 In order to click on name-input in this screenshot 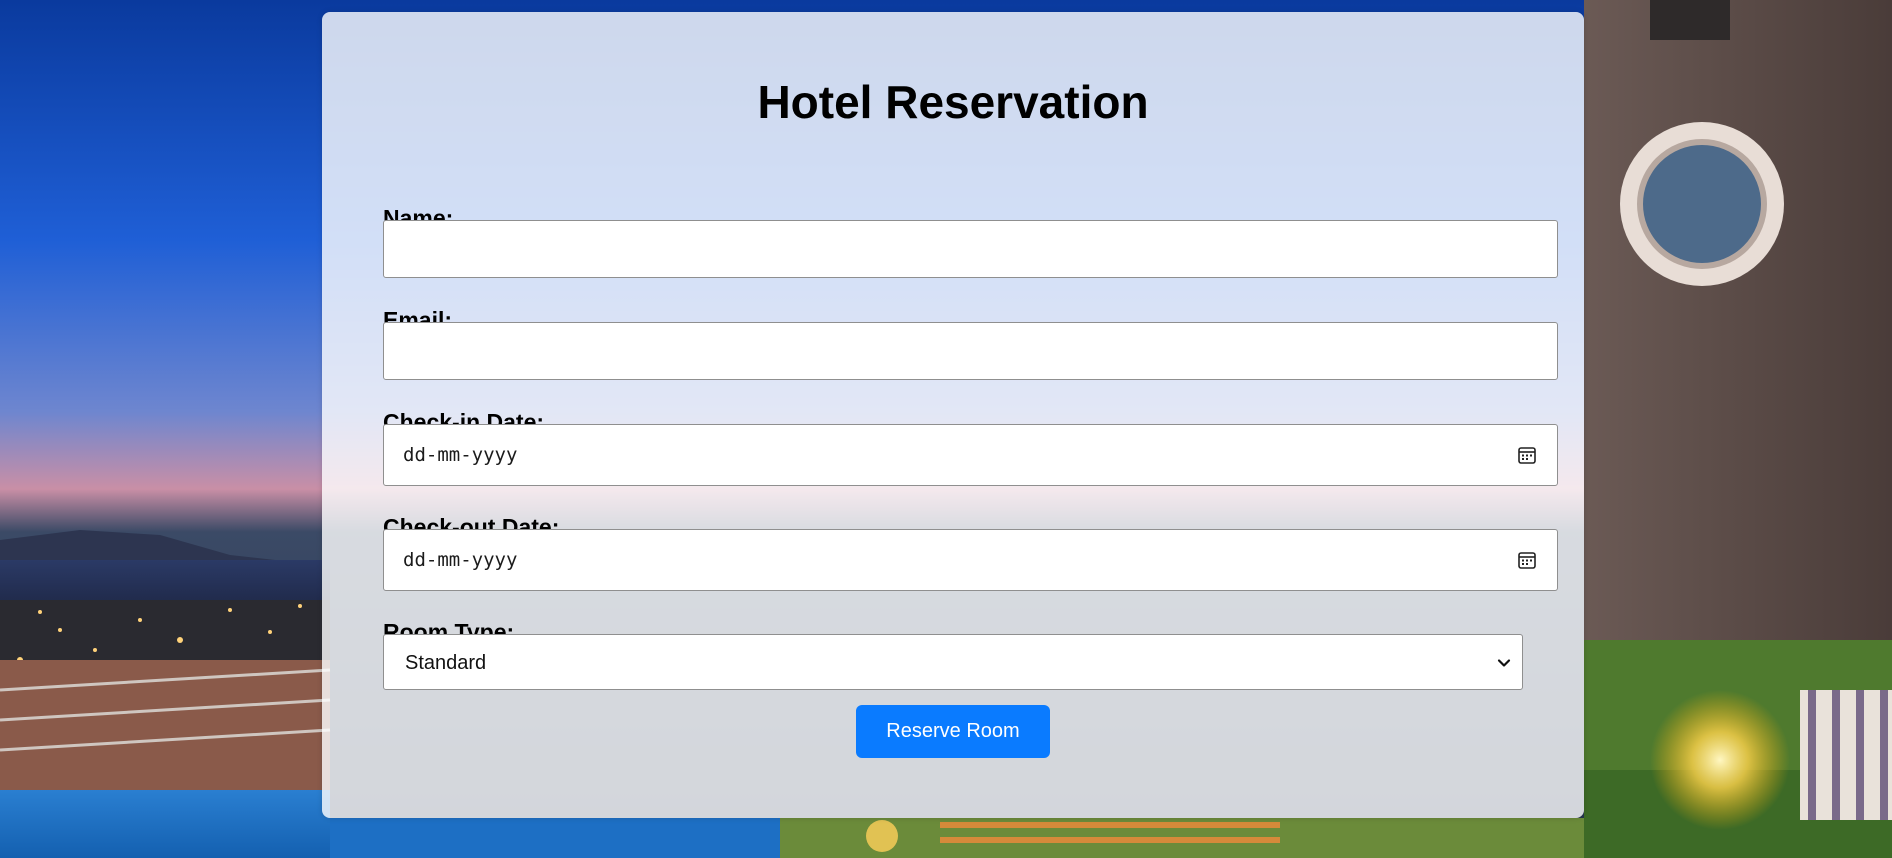, I will do `click(970, 249)`.